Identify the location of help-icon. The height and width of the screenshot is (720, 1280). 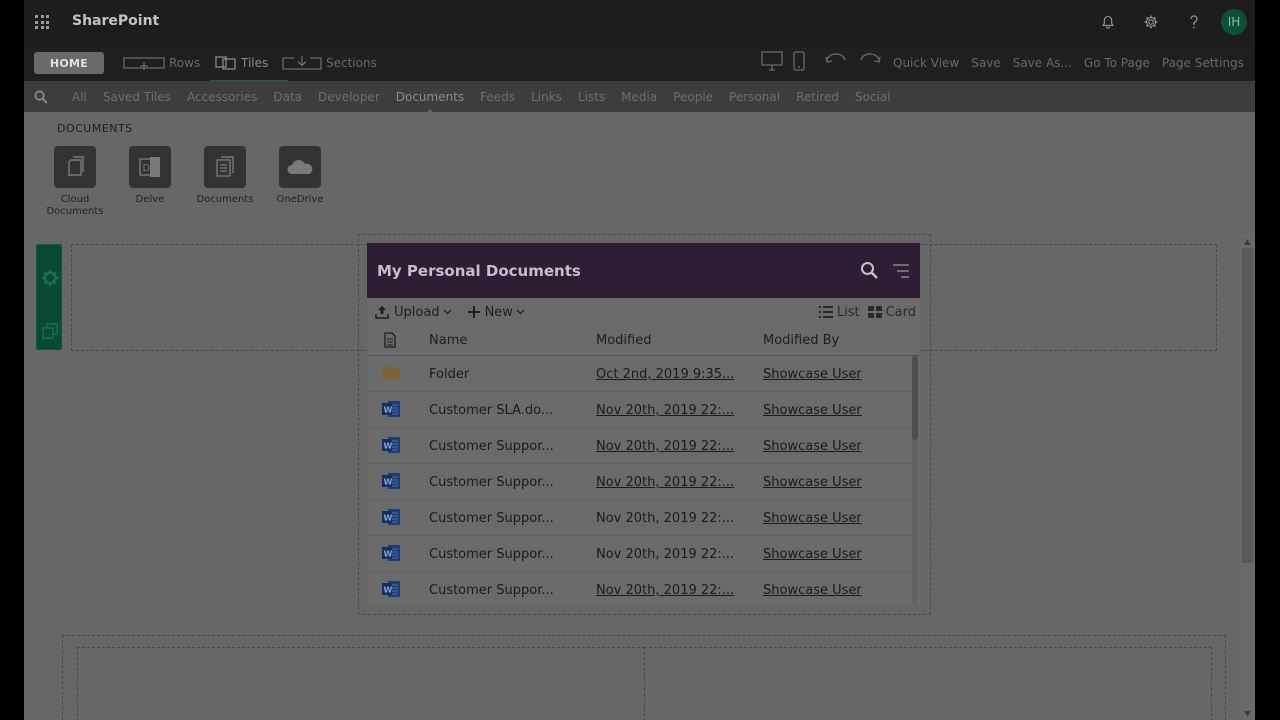
(1193, 22).